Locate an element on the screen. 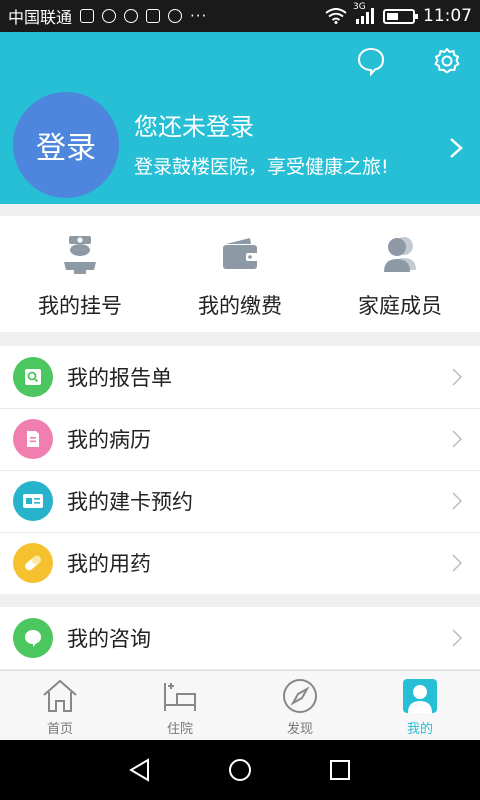 The height and width of the screenshot is (800, 480). recents-icon is located at coordinates (340, 770).